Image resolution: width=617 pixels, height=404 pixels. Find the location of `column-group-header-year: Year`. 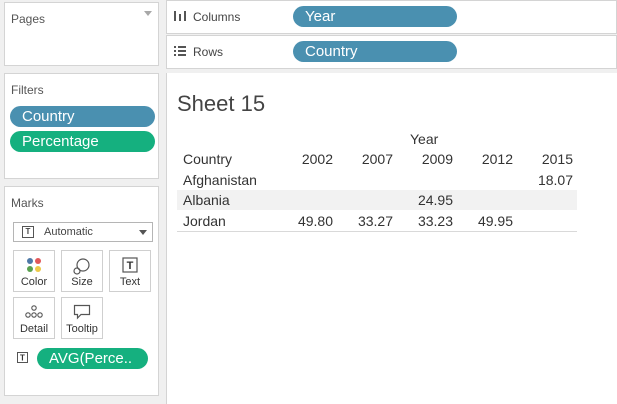

column-group-header-year: Year is located at coordinates (424, 139).